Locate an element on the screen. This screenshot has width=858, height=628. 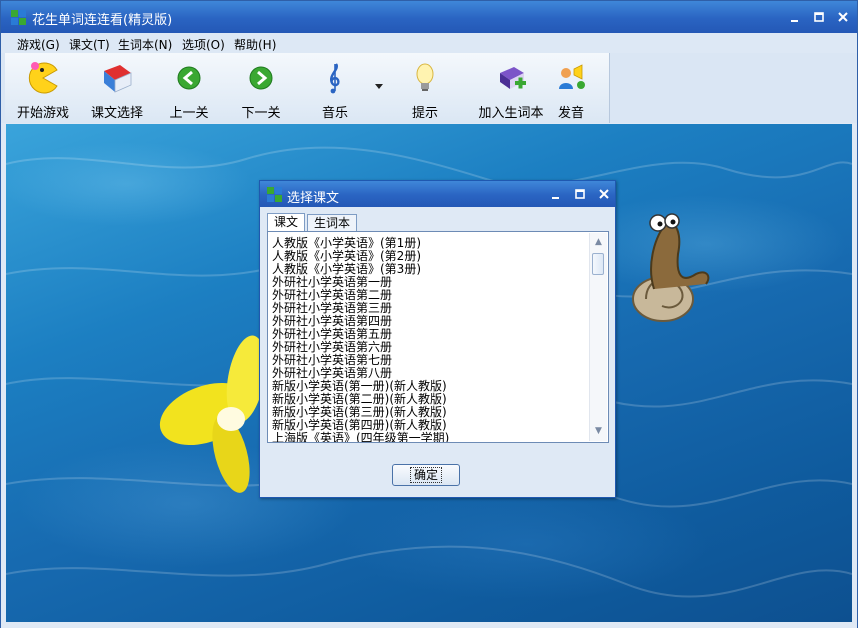
speaker-person-icon is located at coordinates (572, 76).